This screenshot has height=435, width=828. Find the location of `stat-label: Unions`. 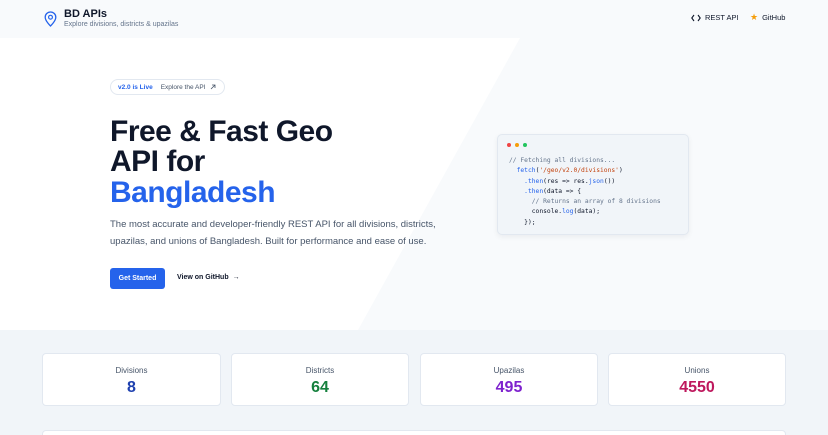

stat-label: Unions is located at coordinates (697, 370).